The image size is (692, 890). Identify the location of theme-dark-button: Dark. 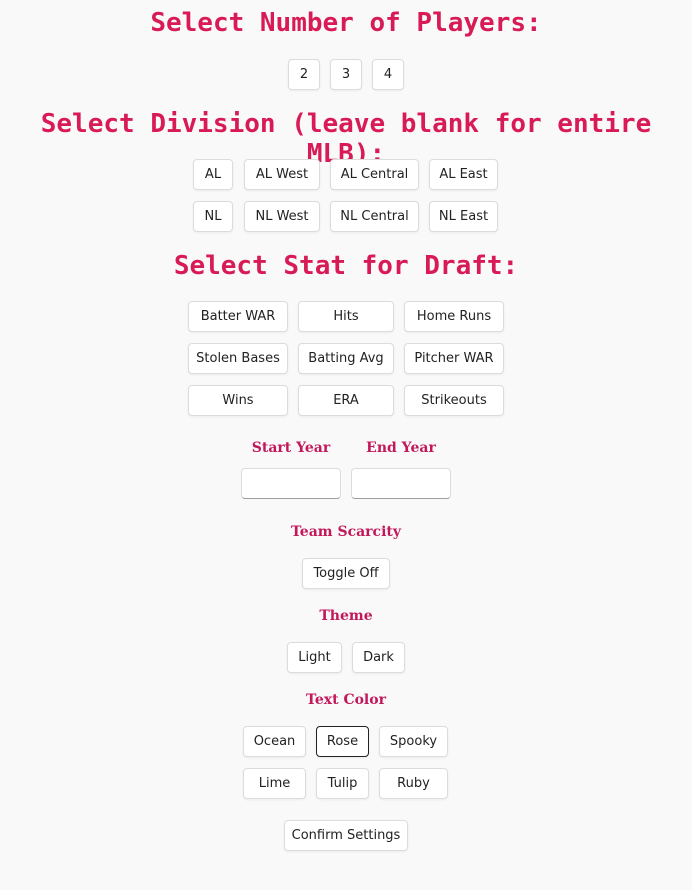
(378, 657).